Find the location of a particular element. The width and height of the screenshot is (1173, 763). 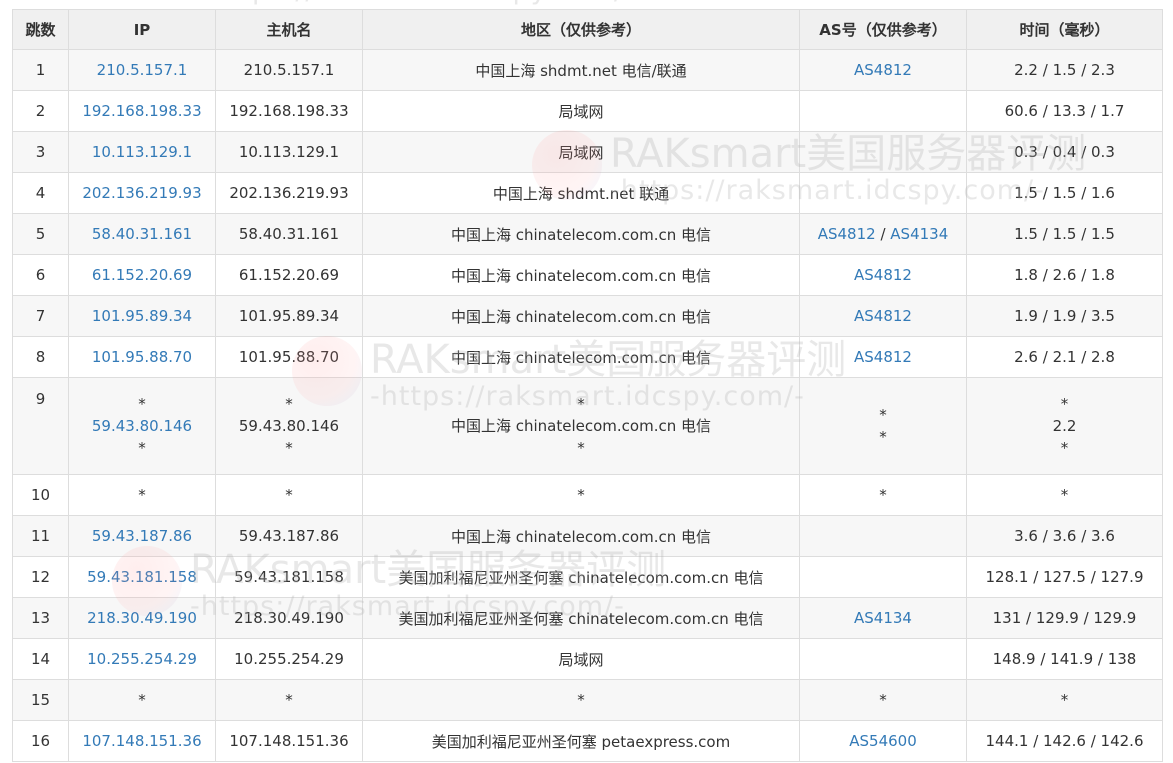

header-ip: IP is located at coordinates (142, 29).